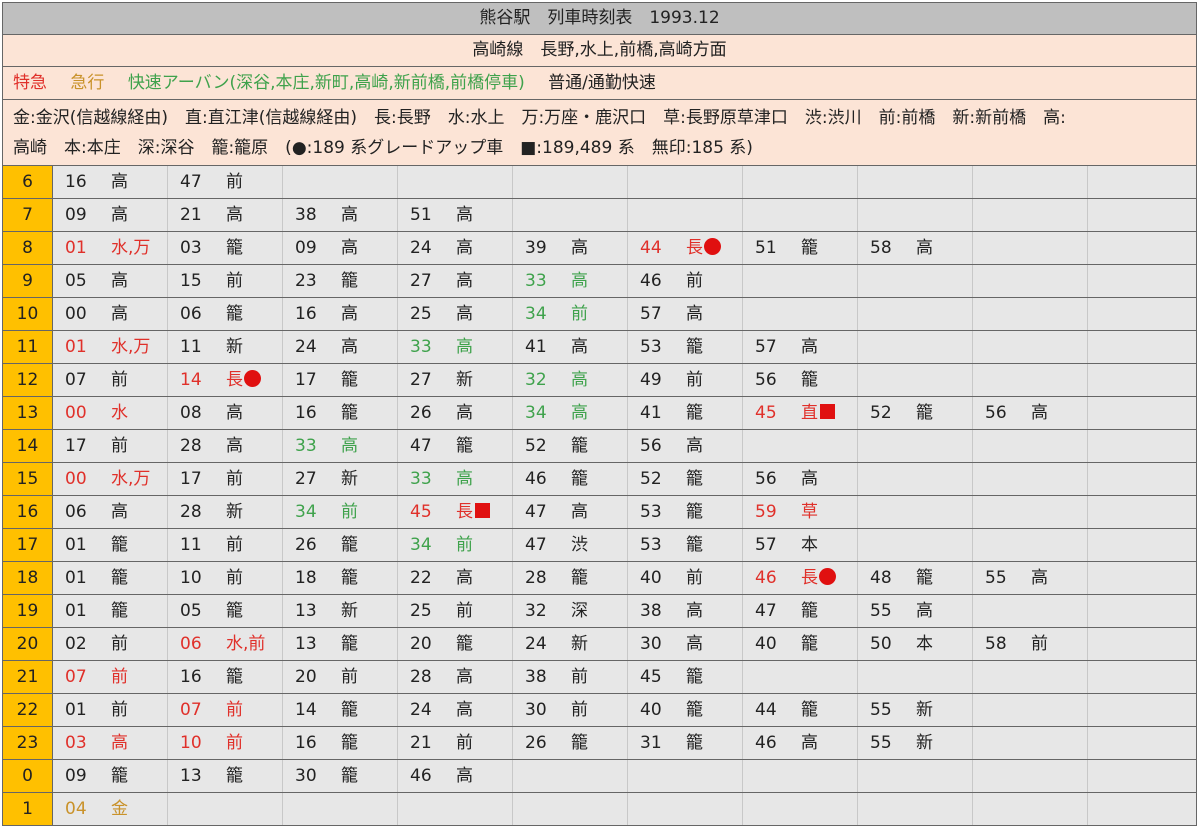 This screenshot has width=1200, height=834. Describe the element at coordinates (536, 677) in the screenshot. I see `departure-minute: 38` at that location.